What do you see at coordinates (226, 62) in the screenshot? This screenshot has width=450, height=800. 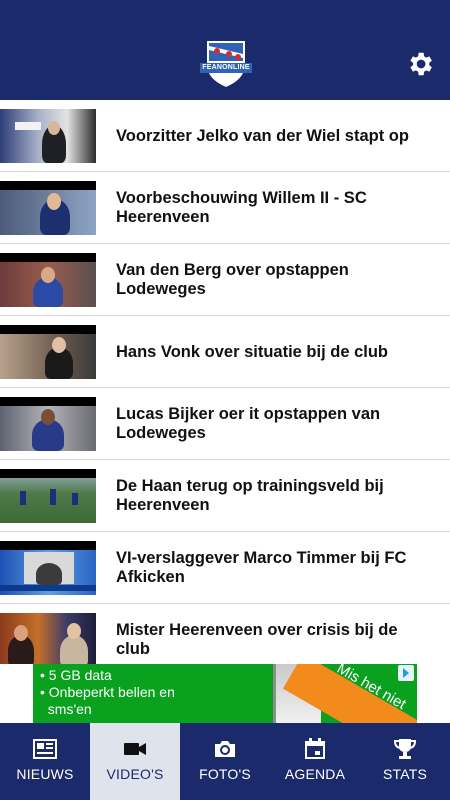 I see `feanonline-logo: FEANONLINE` at bounding box center [226, 62].